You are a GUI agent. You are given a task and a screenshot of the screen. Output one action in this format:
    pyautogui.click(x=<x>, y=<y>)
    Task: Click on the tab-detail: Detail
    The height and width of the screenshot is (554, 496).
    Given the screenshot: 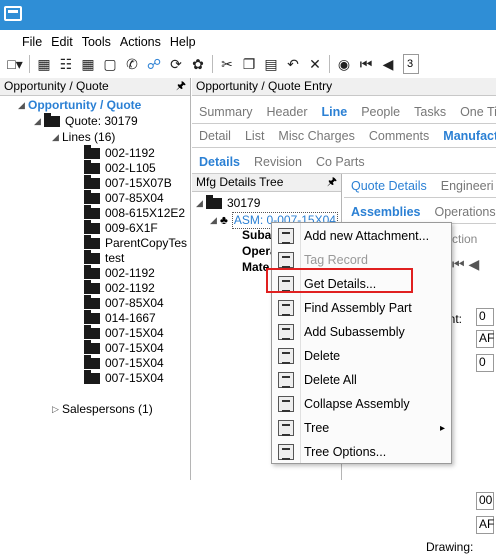 What is the action you would take?
    pyautogui.click(x=215, y=136)
    